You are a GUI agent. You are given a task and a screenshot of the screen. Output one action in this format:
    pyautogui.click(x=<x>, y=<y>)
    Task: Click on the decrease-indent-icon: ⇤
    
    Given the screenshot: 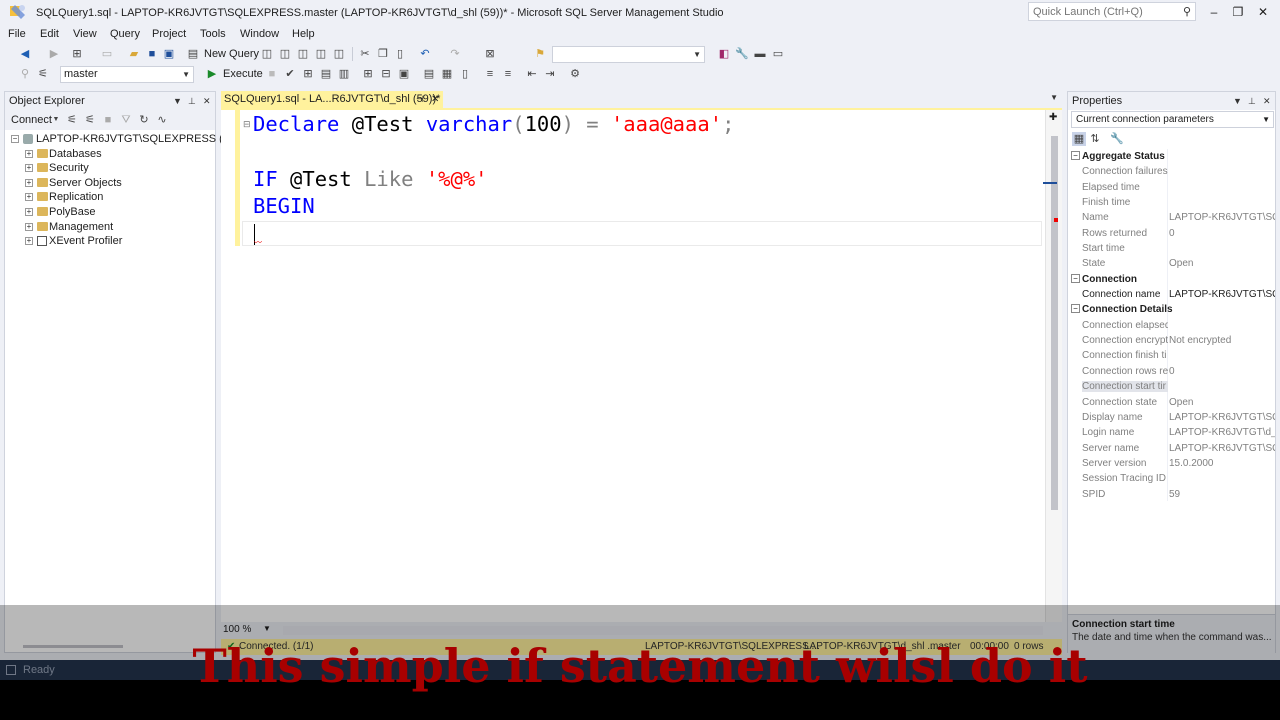 What is the action you would take?
    pyautogui.click(x=532, y=74)
    